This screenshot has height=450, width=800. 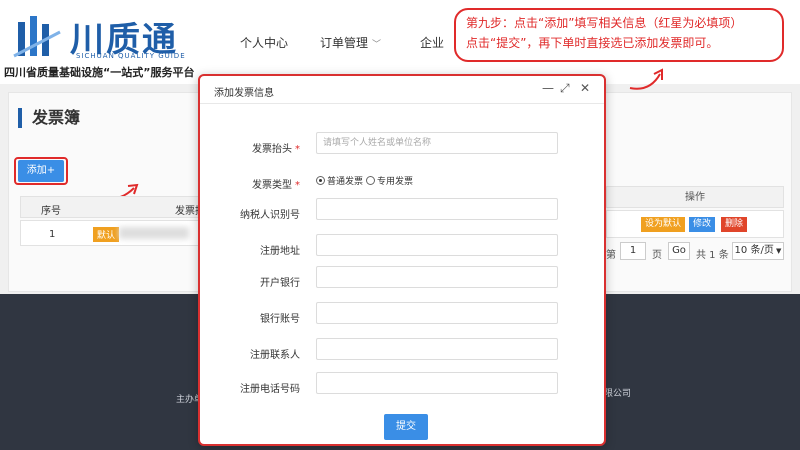 I want to click on label-bank-account: 银行账号, so click(x=280, y=319).